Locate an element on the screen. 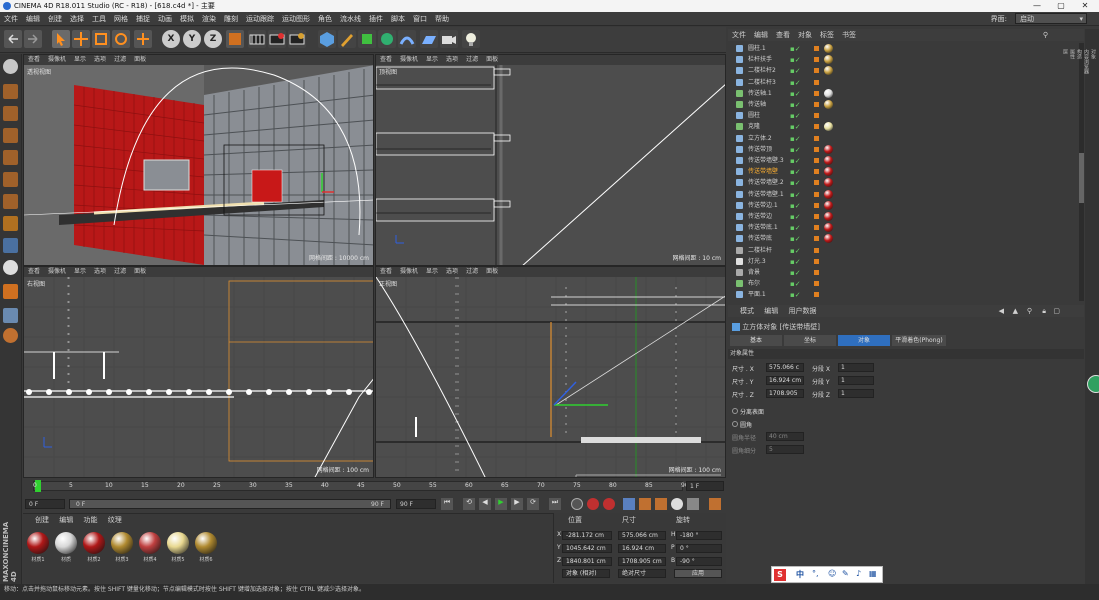 Image resolution: width=1099 pixels, height=600 pixels. render-view-icon is located at coordinates (257, 39).